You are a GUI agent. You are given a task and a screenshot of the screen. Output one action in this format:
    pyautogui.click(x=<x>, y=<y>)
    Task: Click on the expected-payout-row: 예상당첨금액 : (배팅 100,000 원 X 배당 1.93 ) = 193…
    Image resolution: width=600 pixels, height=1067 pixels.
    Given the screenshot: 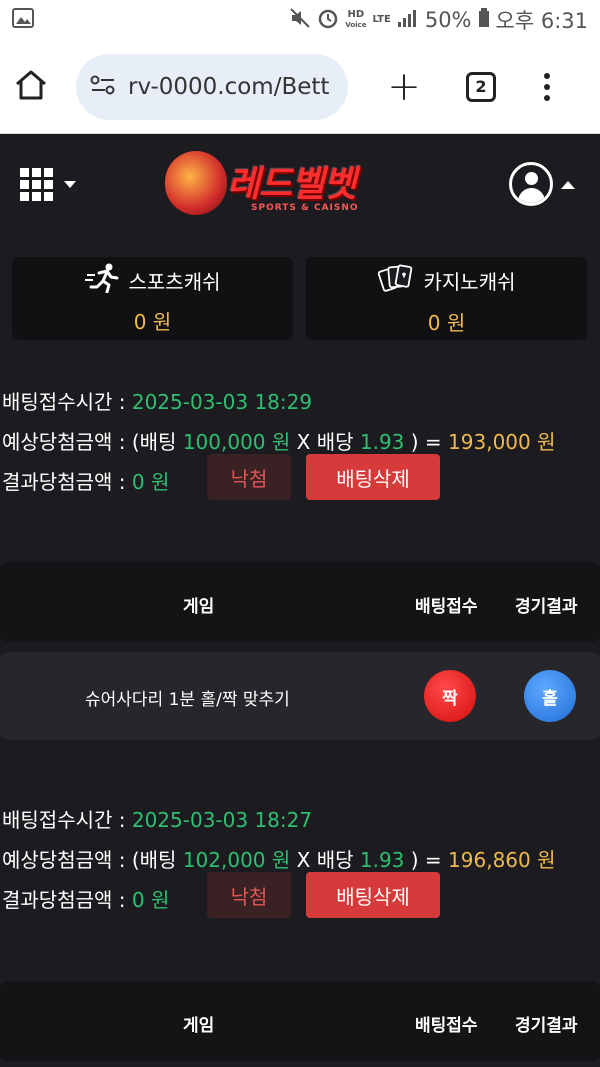 What is the action you would take?
    pyautogui.click(x=279, y=442)
    